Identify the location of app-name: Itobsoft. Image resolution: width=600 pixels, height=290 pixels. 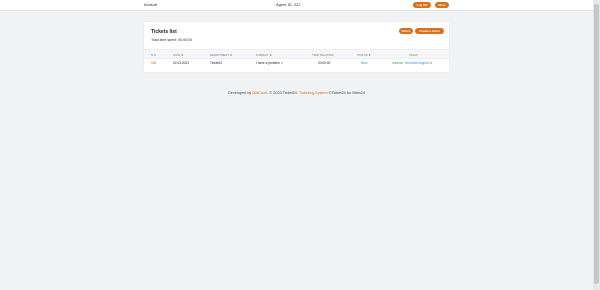
(150, 4).